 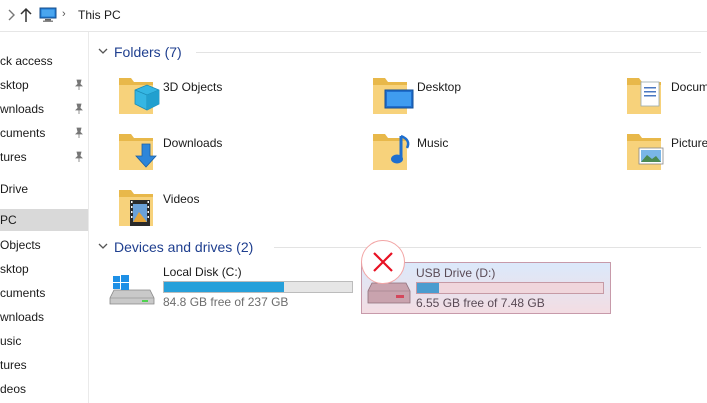 What do you see at coordinates (391, 152) in the screenshot?
I see `music-folder-icon` at bounding box center [391, 152].